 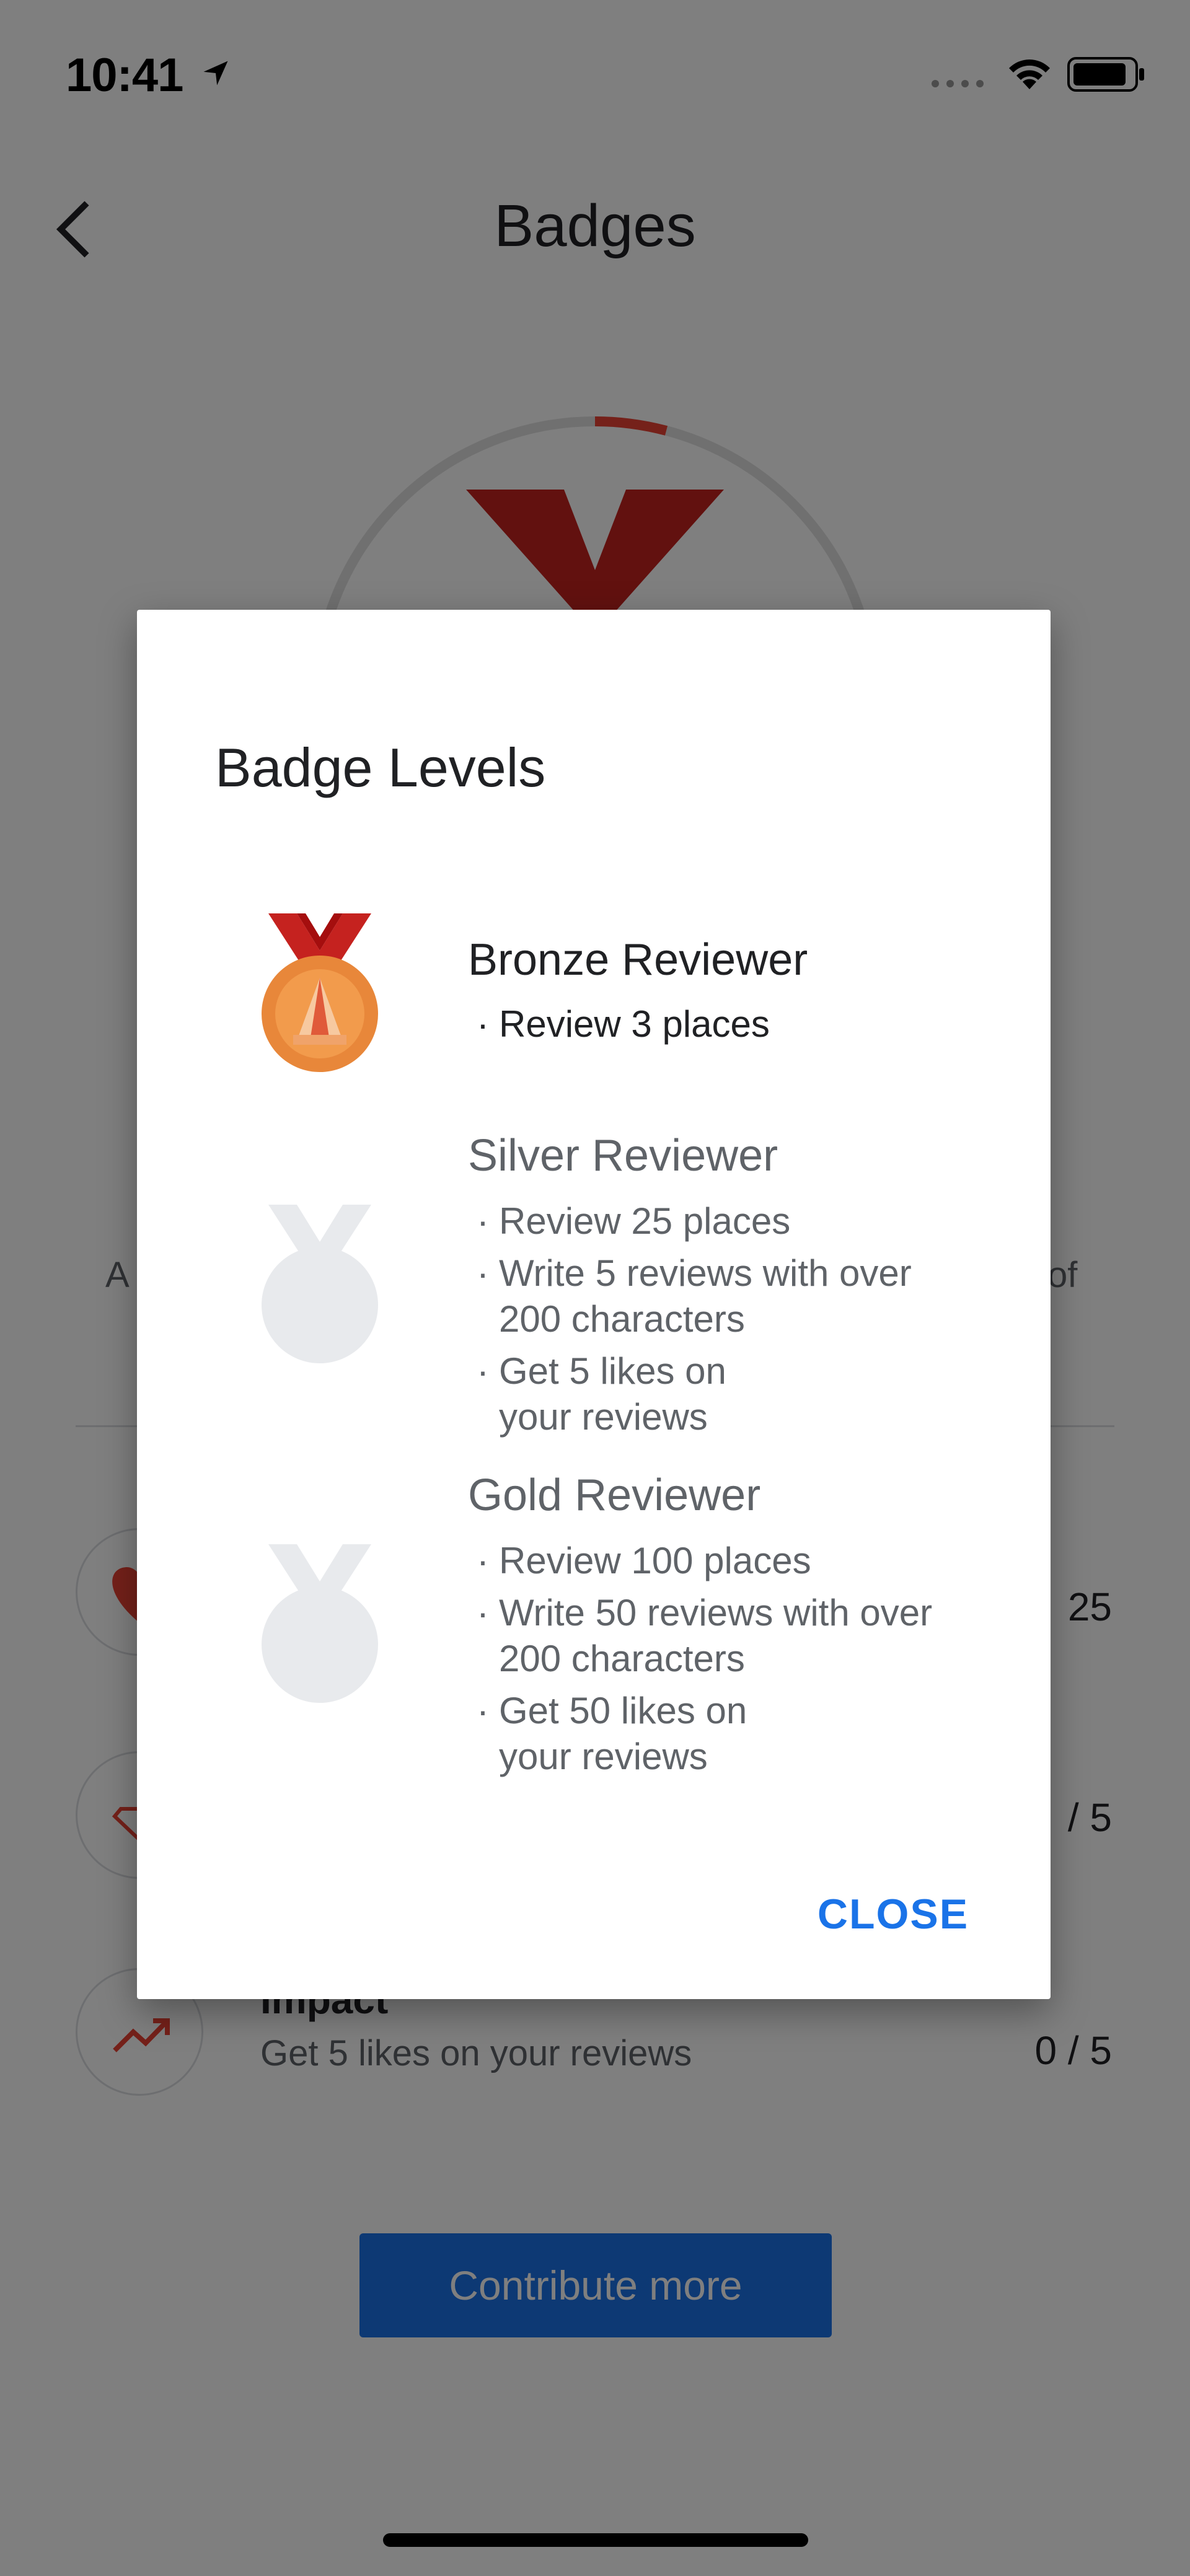 What do you see at coordinates (320, 993) in the screenshot?
I see `bronze-medal-icon` at bounding box center [320, 993].